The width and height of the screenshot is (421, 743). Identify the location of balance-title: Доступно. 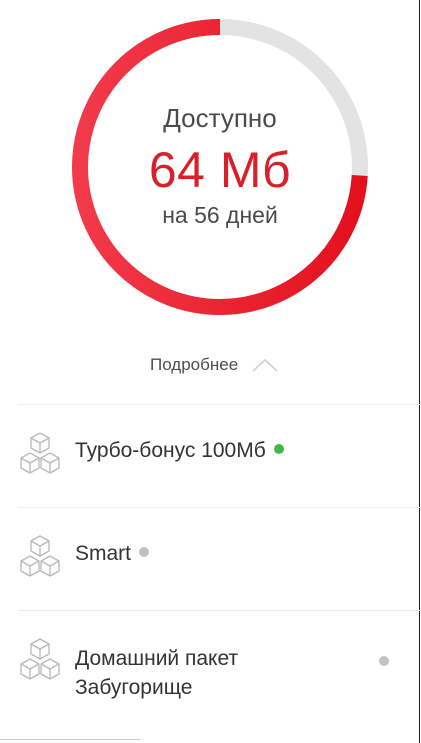
(220, 118).